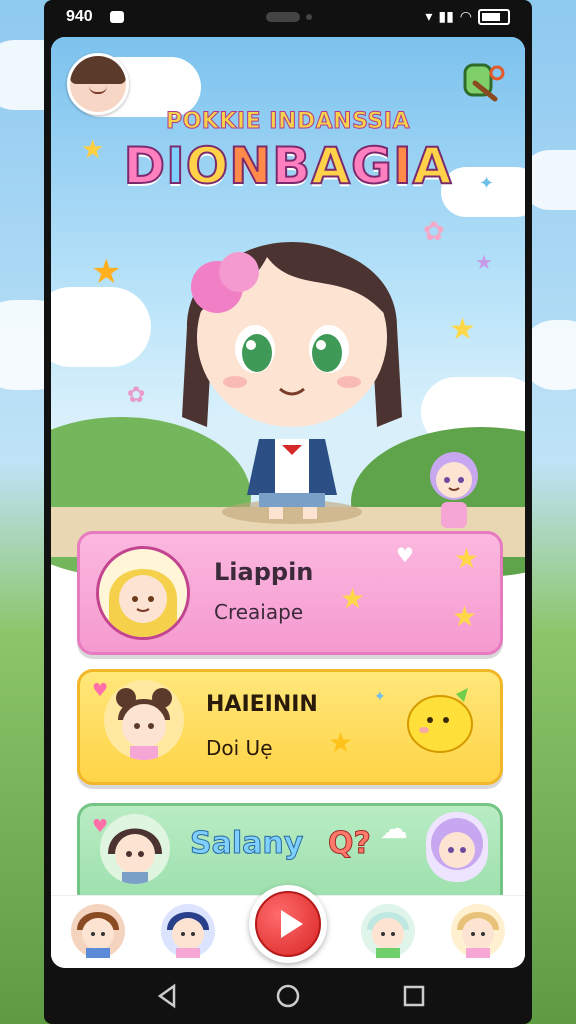  I want to click on user-avatar, so click(98, 84).